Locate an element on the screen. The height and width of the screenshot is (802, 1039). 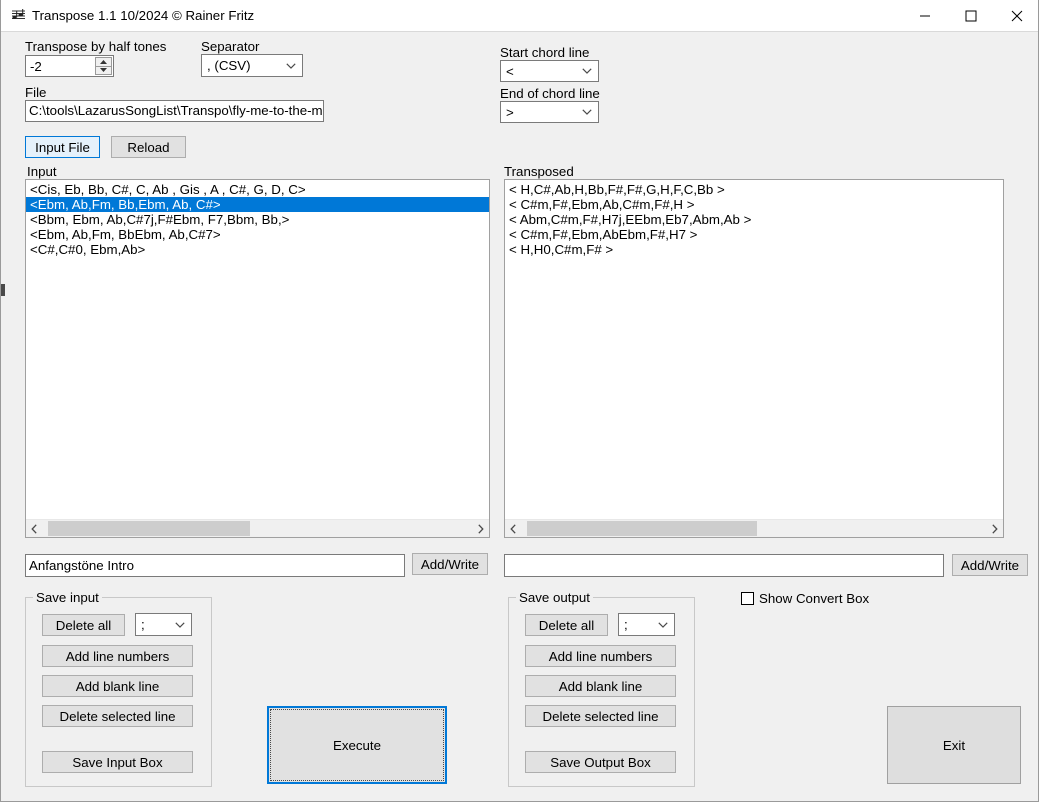
exit-button-label: Exit is located at coordinates (954, 745).